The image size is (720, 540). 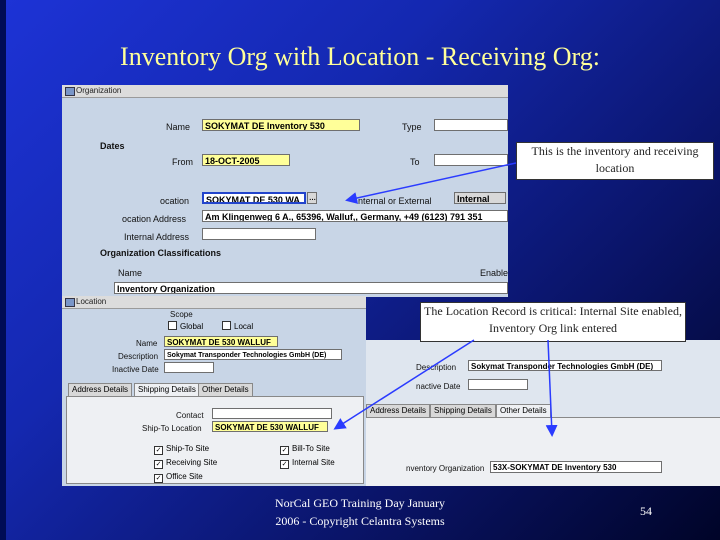 What do you see at coordinates (272, 413) in the screenshot?
I see `contact-field` at bounding box center [272, 413].